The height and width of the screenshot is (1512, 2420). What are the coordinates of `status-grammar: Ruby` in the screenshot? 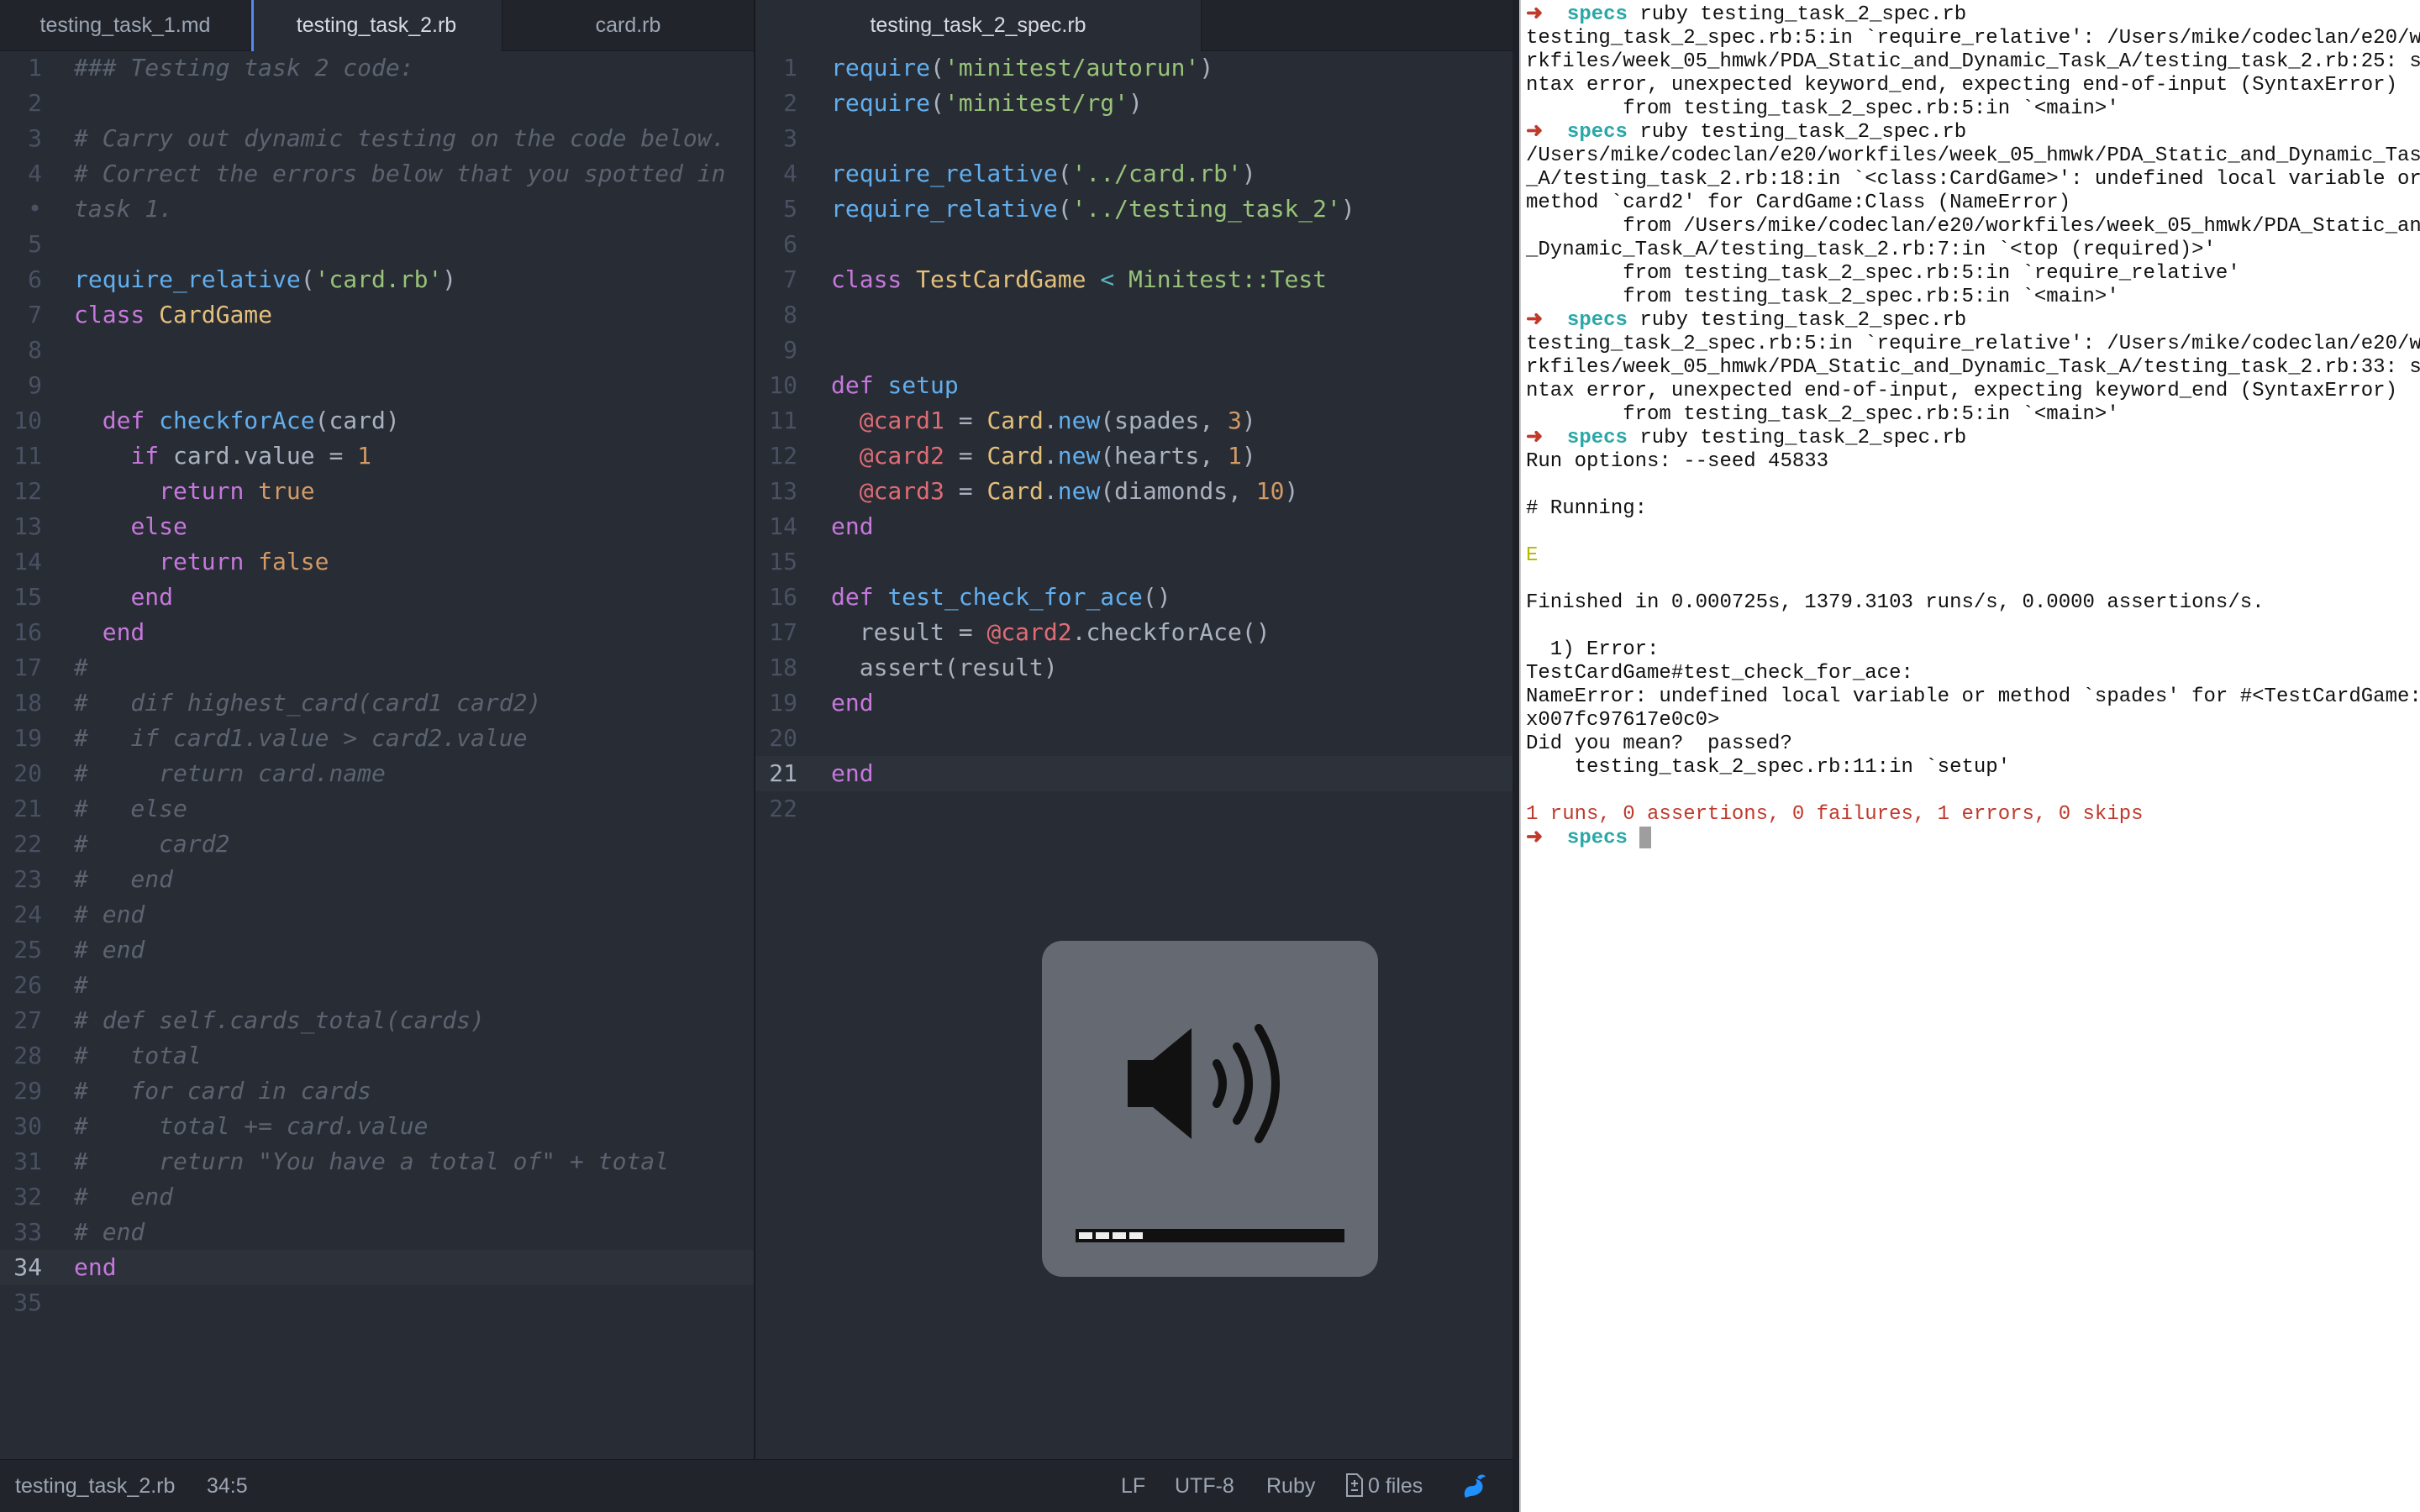 It's located at (1290, 1486).